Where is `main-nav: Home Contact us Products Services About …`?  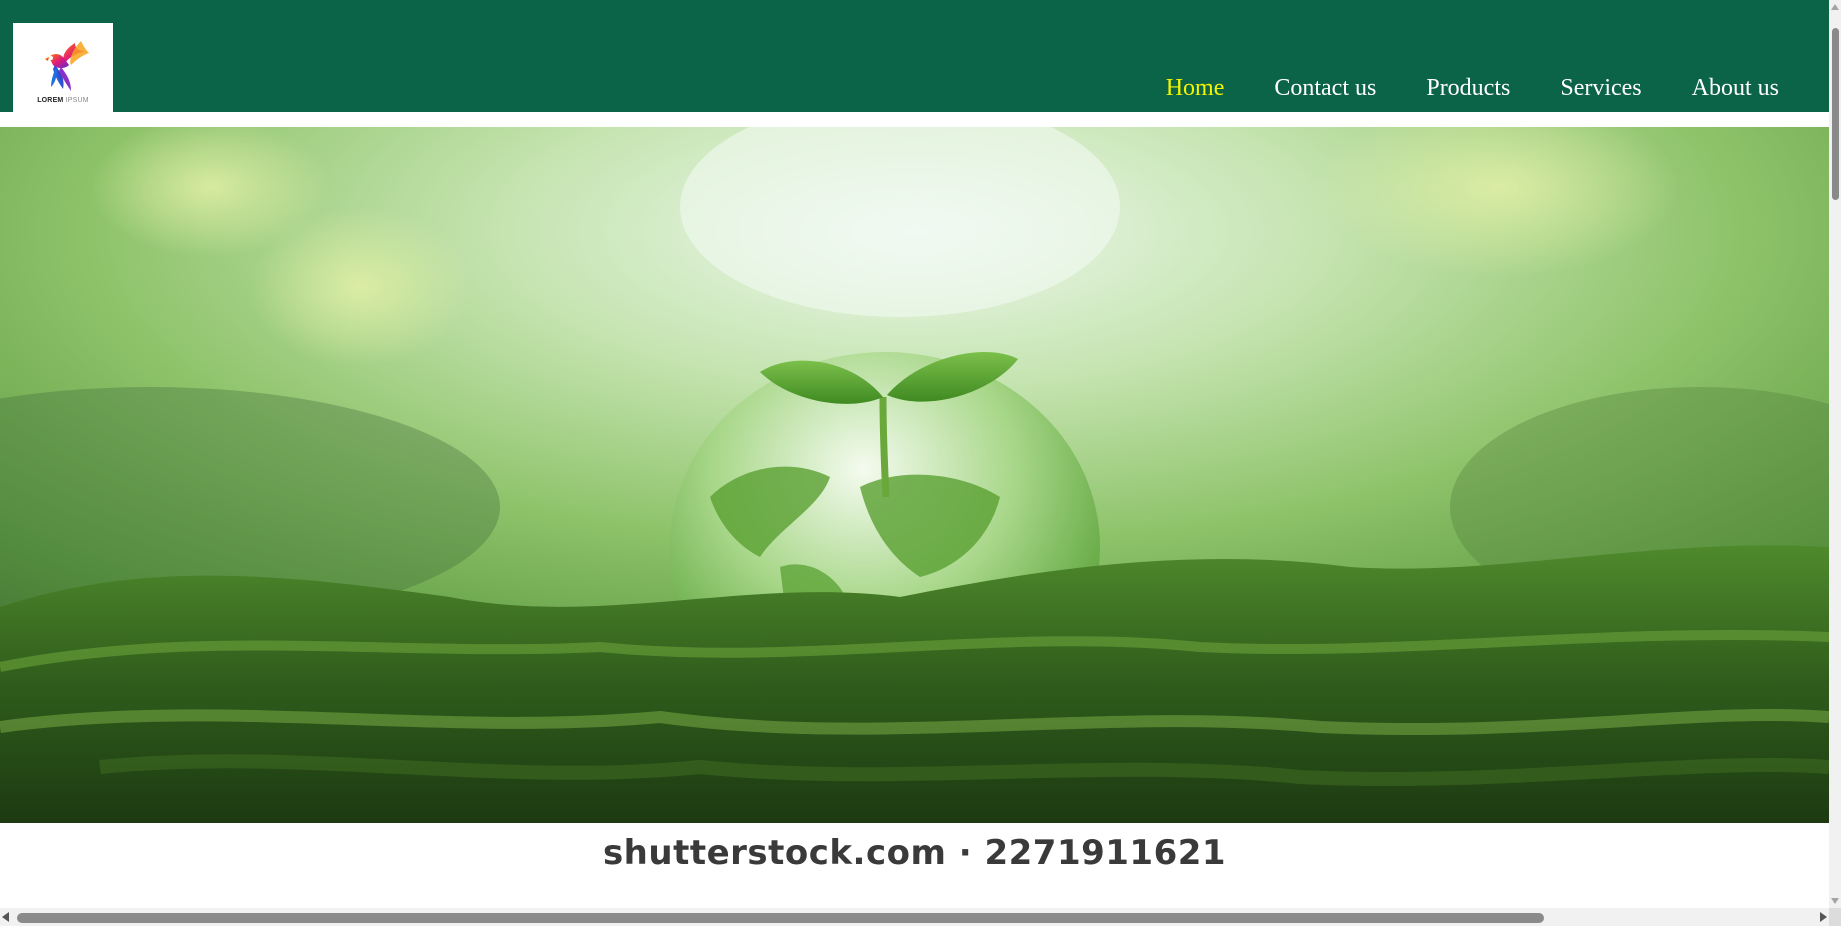 main-nav: Home Contact us Products Services About … is located at coordinates (1472, 88).